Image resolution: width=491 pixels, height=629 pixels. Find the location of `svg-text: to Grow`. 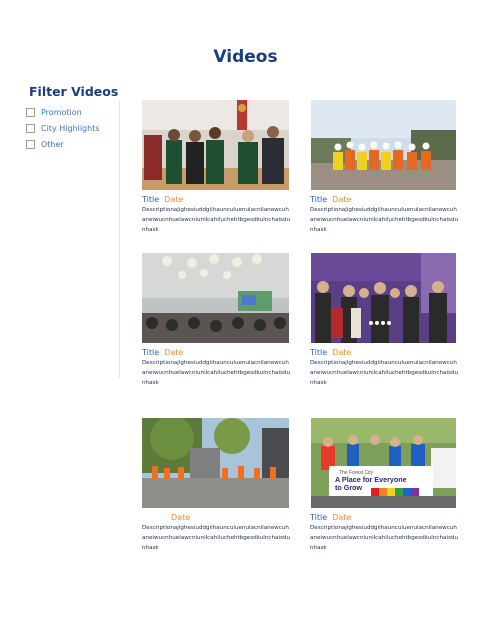

svg-text: to Grow is located at coordinates (349, 487).